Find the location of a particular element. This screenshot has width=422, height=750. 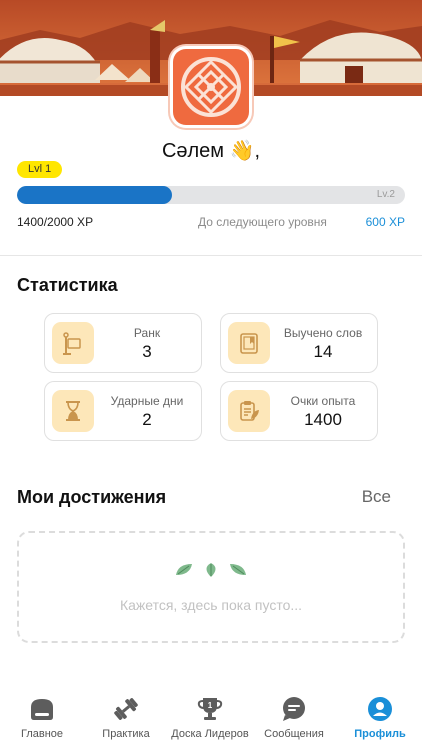

hourglass-icon is located at coordinates (73, 411).